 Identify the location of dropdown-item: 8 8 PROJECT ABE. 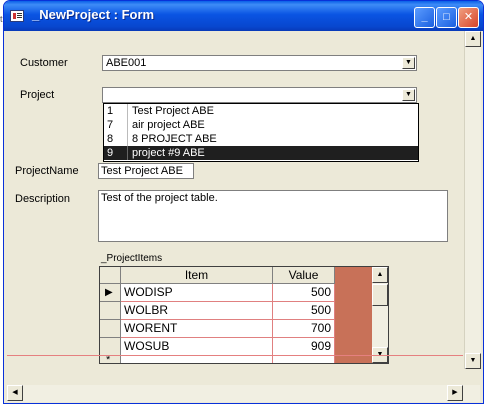
(261, 139).